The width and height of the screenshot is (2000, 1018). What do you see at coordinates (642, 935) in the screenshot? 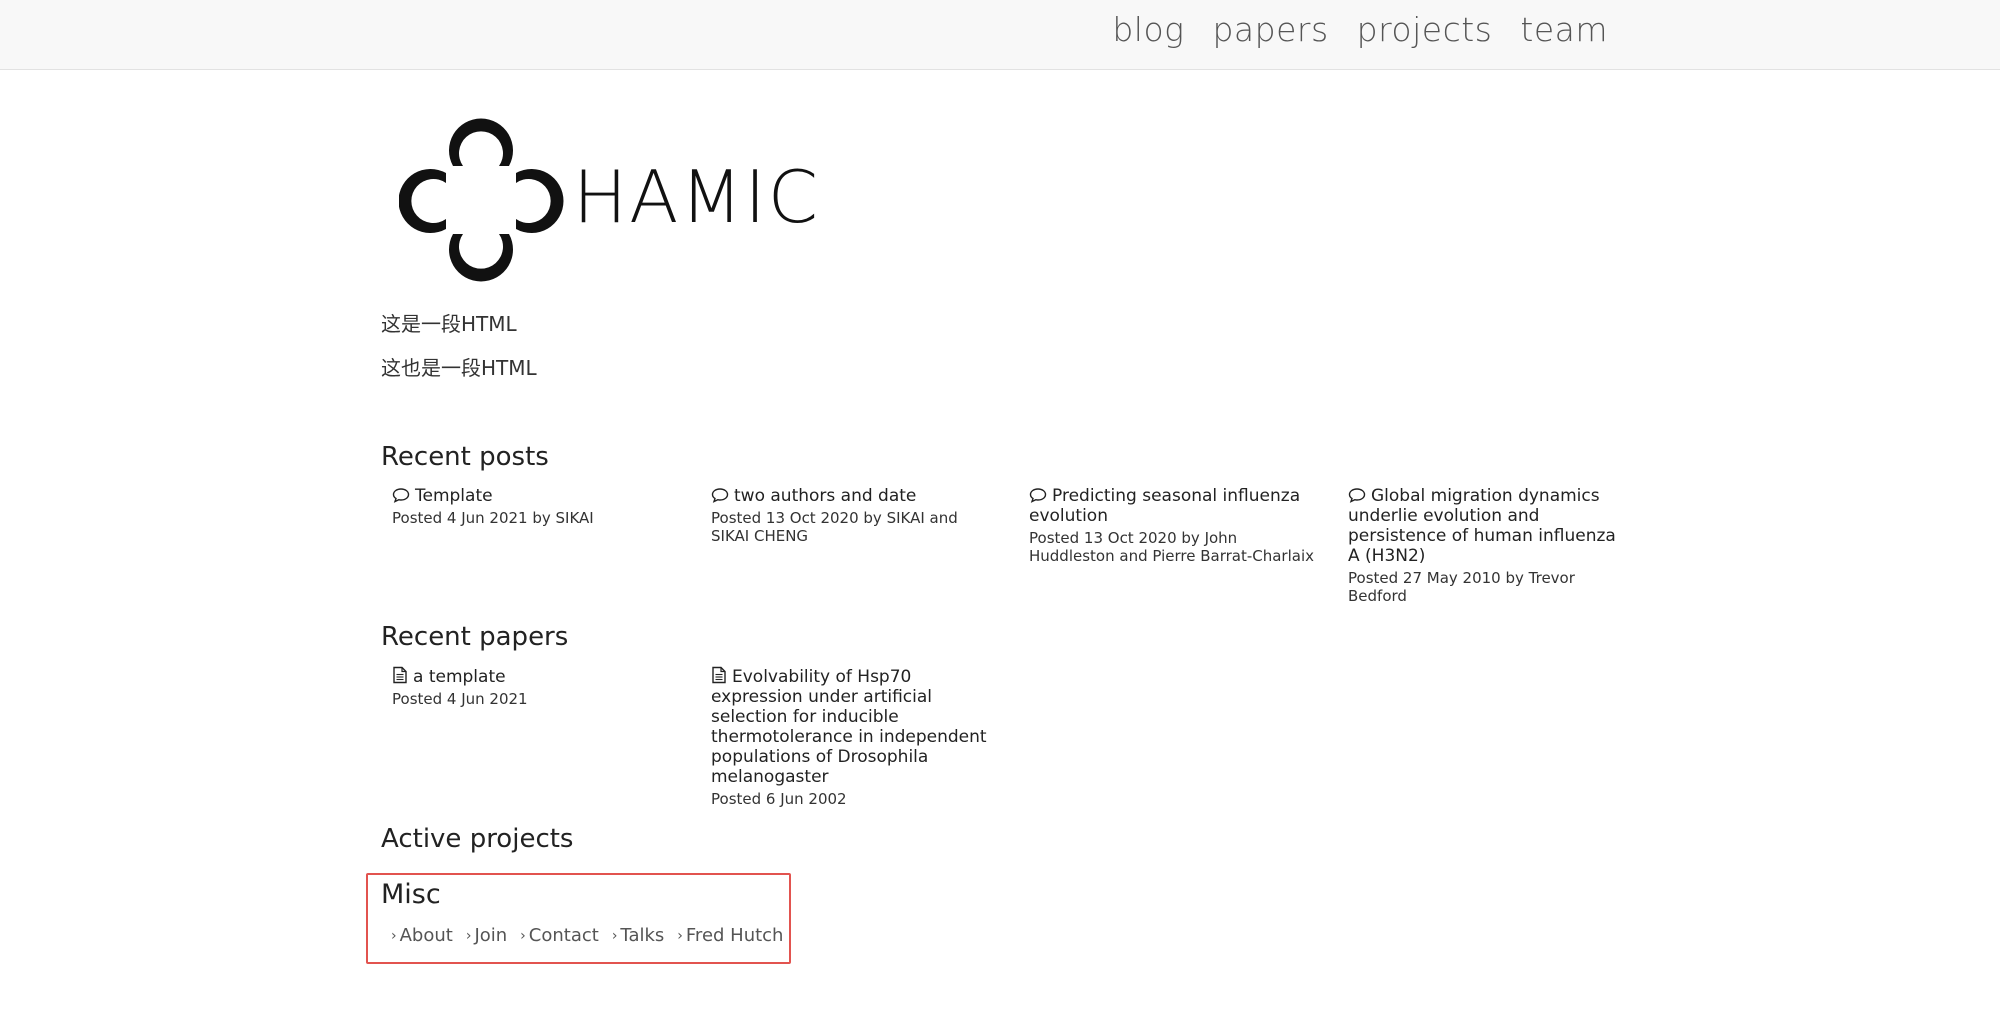
I see `misc-link-label: Talks` at bounding box center [642, 935].